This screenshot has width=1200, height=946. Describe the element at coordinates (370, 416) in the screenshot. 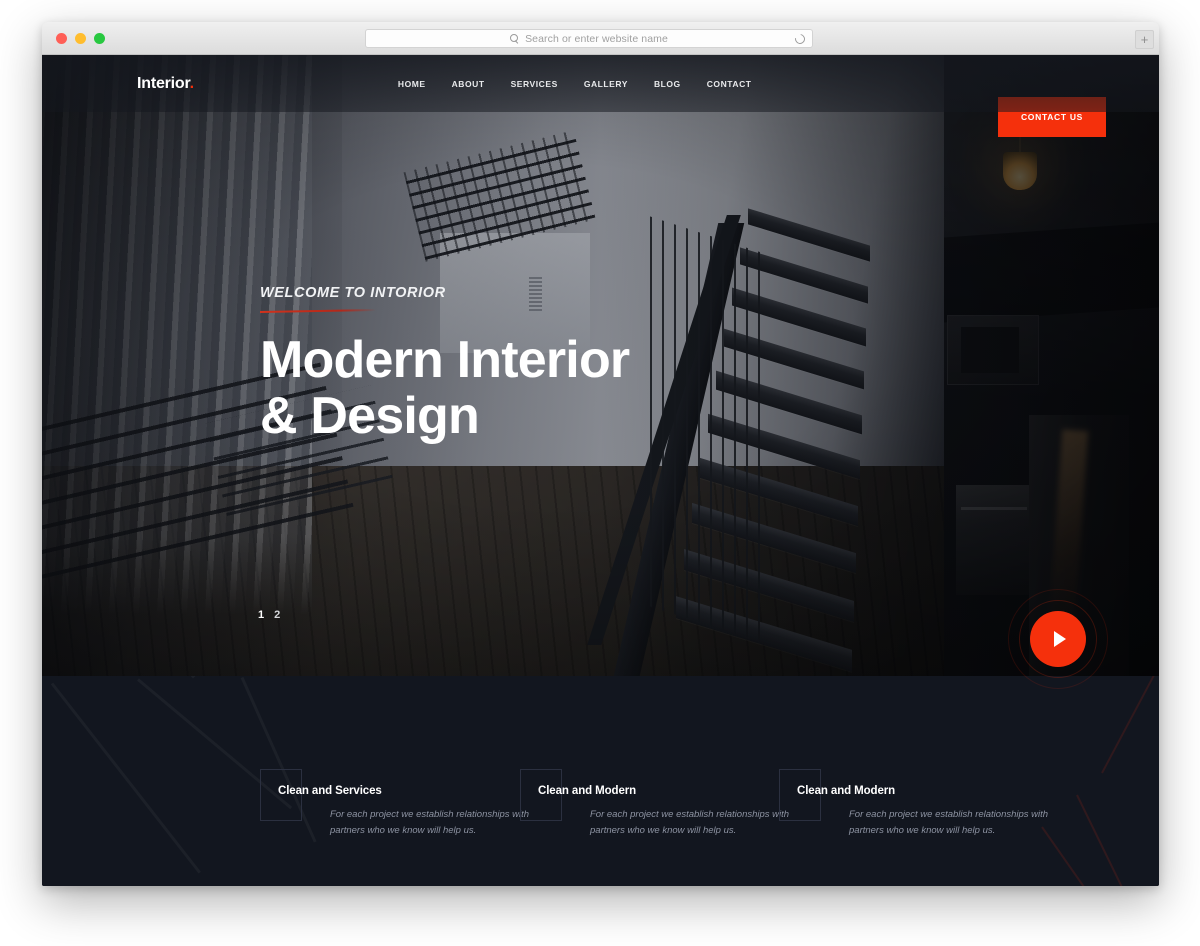

I see `hero-title-line-2: & Design` at that location.